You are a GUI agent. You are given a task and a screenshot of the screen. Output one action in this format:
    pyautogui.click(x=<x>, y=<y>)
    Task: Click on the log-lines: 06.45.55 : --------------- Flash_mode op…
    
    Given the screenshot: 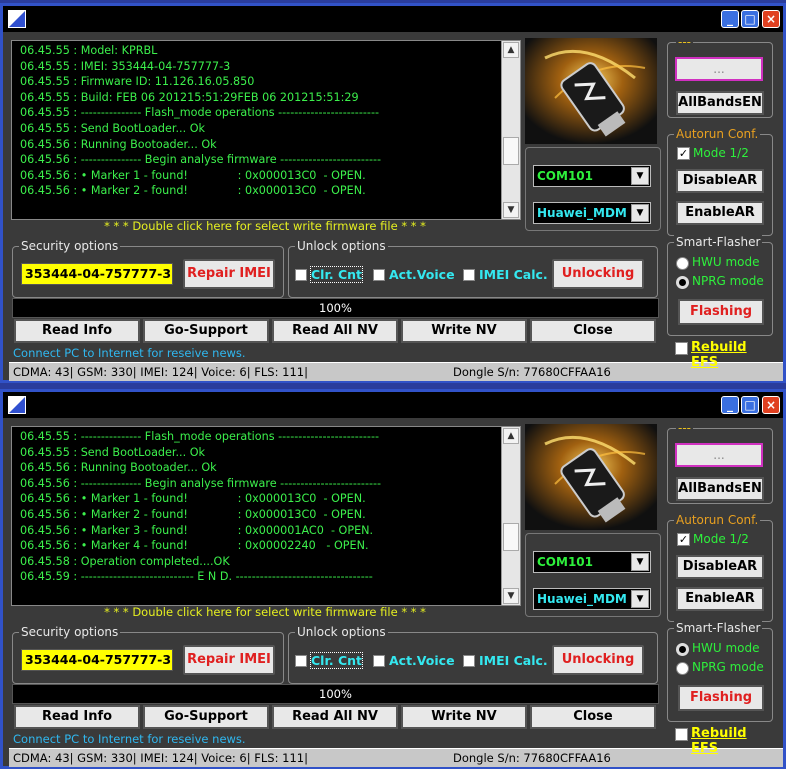 What is the action you would take?
    pyautogui.click(x=257, y=507)
    